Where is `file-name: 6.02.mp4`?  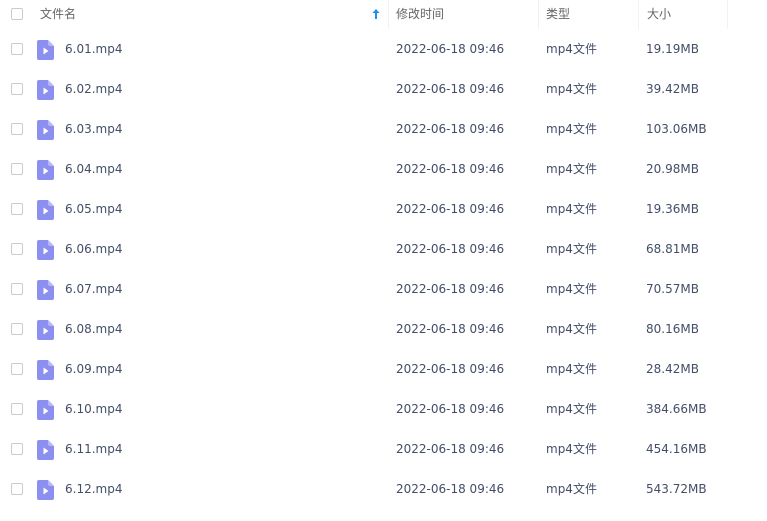 file-name: 6.02.mp4 is located at coordinates (93, 89).